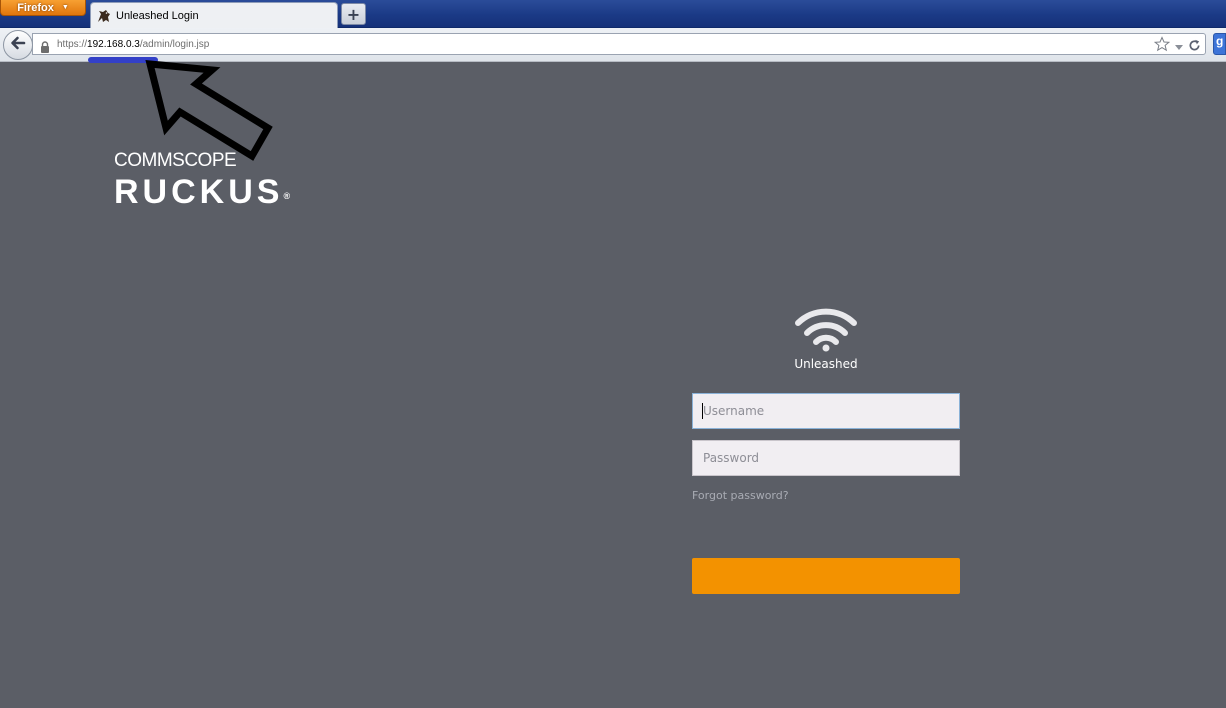 The width and height of the screenshot is (1226, 708). I want to click on url-text: https://192.168.0.3/admin/login.jsp, so click(133, 44).